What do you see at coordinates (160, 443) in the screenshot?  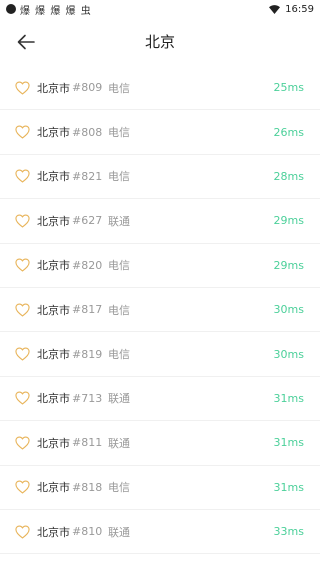 I see `server-row: 北京市 #811 联通 31ms` at bounding box center [160, 443].